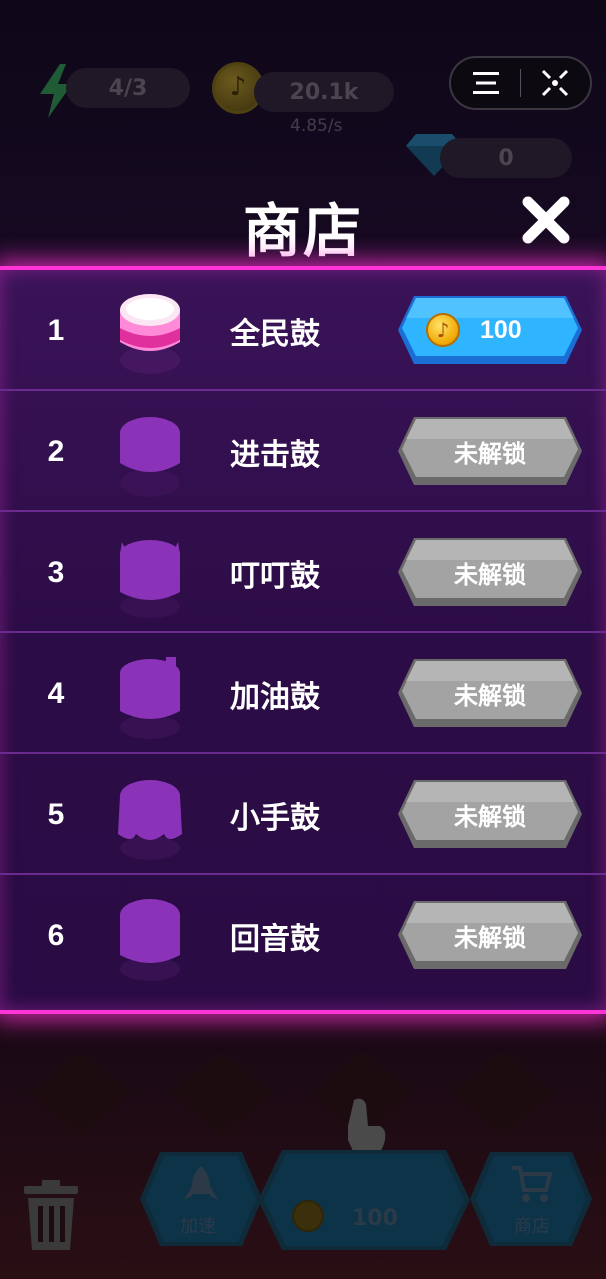 This screenshot has width=606, height=1279. What do you see at coordinates (56, 451) in the screenshot?
I see `item-rank: 2` at bounding box center [56, 451].